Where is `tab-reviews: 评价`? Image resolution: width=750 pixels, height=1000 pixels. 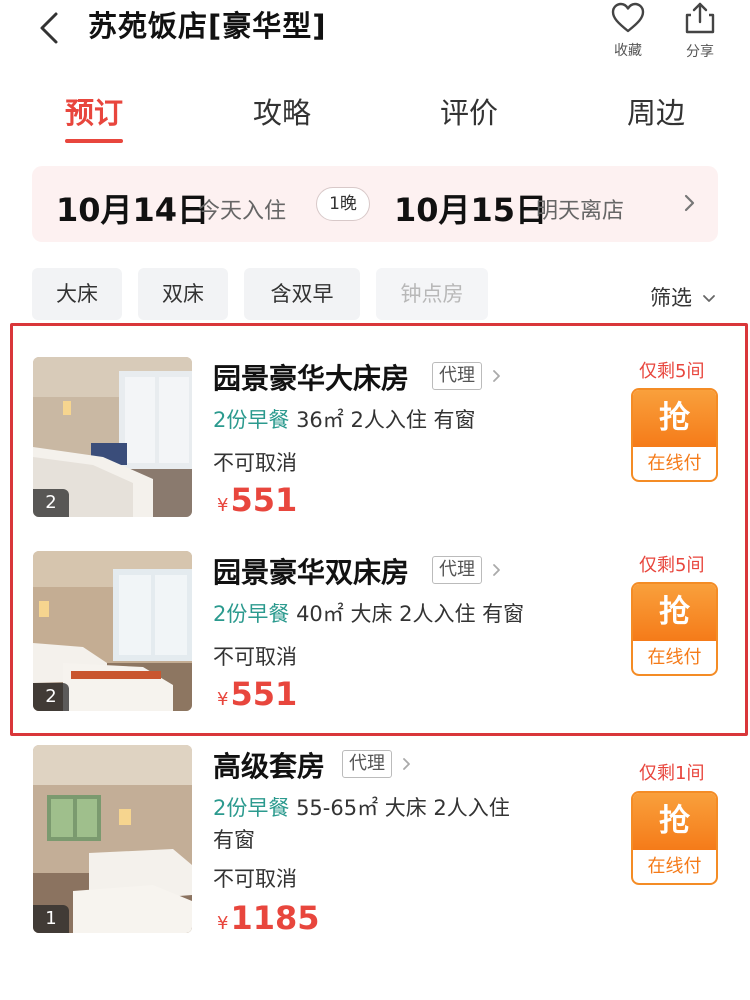 tab-reviews: 评价 is located at coordinates (469, 111).